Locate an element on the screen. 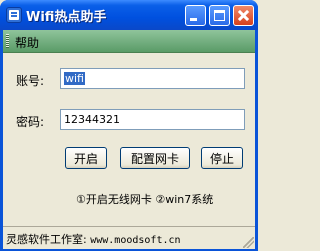 The height and width of the screenshot is (251, 320). password-value: 12344321 is located at coordinates (92, 119).